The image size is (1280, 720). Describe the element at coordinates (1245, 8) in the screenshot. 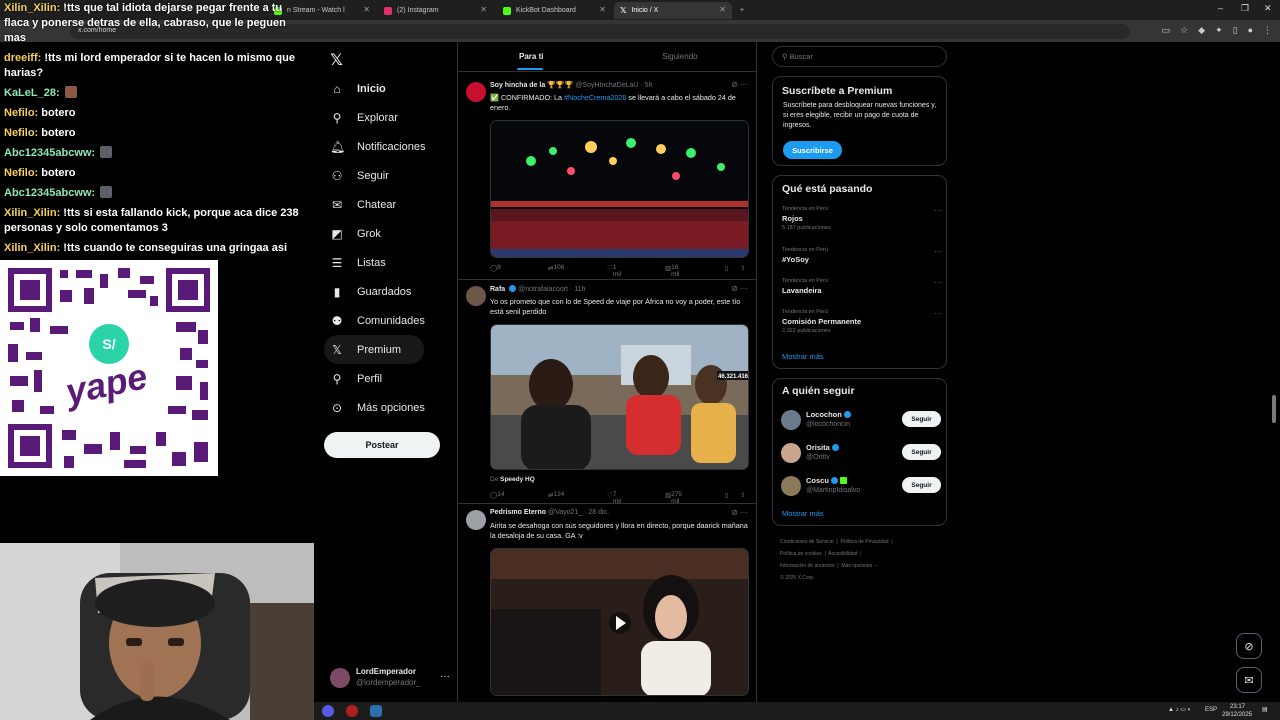

I see `maximize-icon: ❐` at that location.